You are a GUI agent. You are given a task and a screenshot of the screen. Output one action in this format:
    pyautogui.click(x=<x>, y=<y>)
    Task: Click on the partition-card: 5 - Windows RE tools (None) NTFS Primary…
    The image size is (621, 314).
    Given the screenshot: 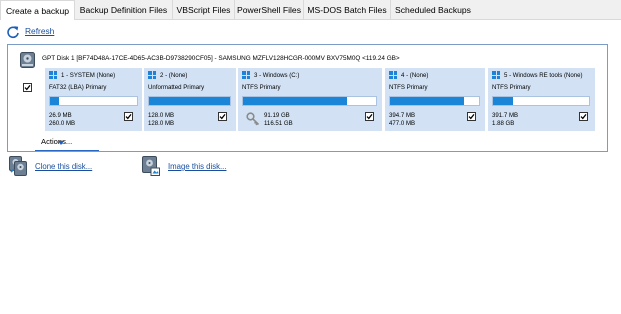 What is the action you would take?
    pyautogui.click(x=541, y=99)
    